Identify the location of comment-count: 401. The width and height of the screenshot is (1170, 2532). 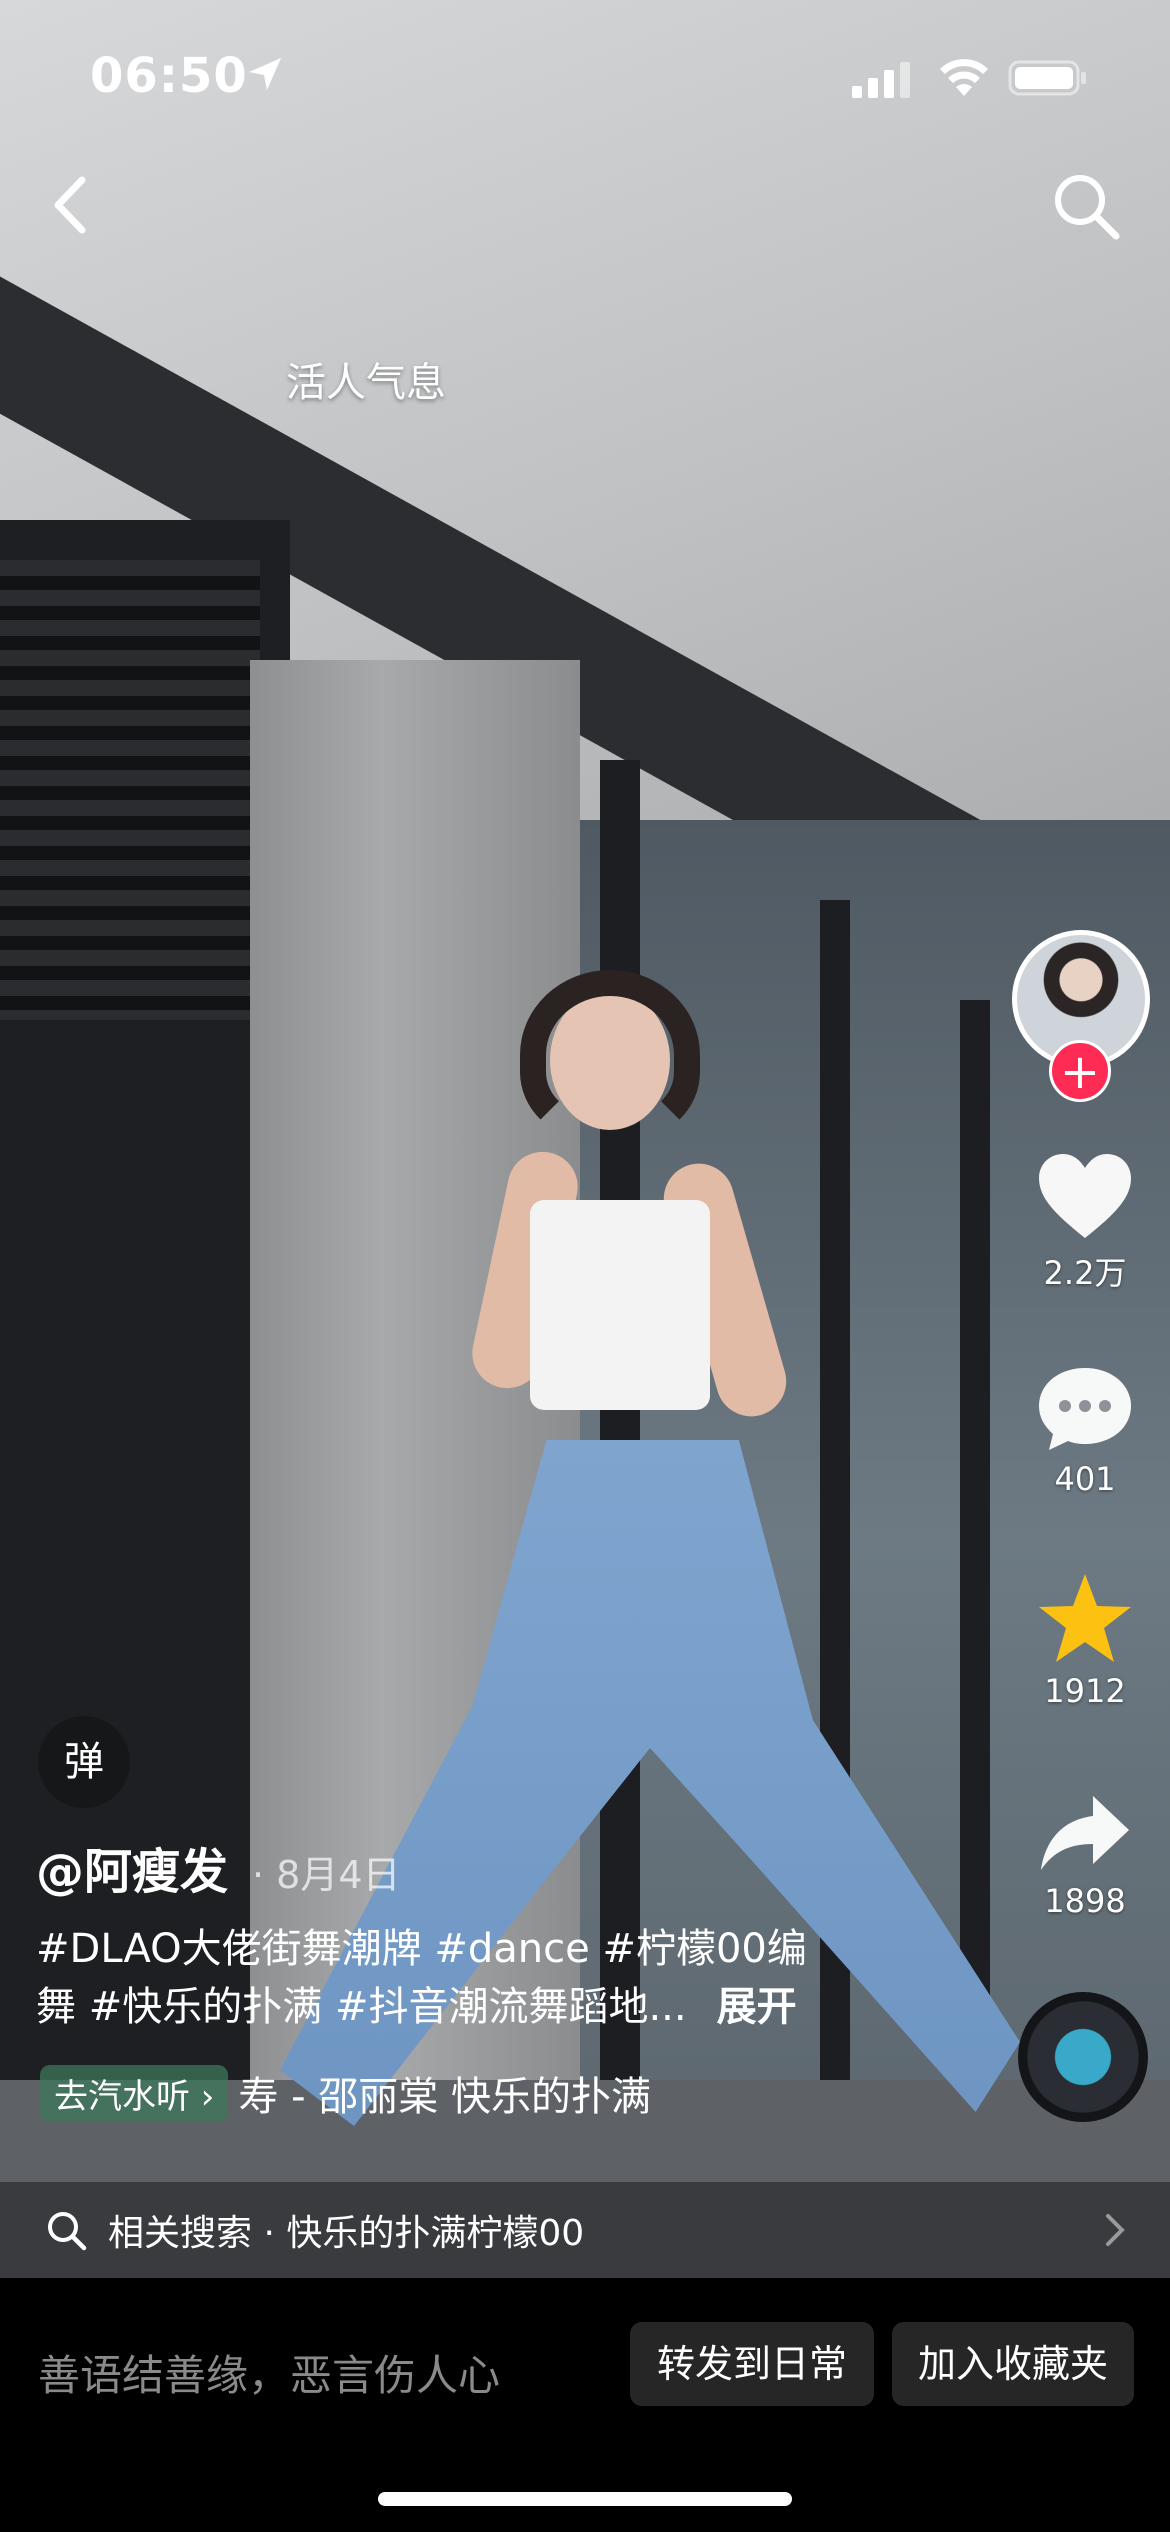
(1085, 1479).